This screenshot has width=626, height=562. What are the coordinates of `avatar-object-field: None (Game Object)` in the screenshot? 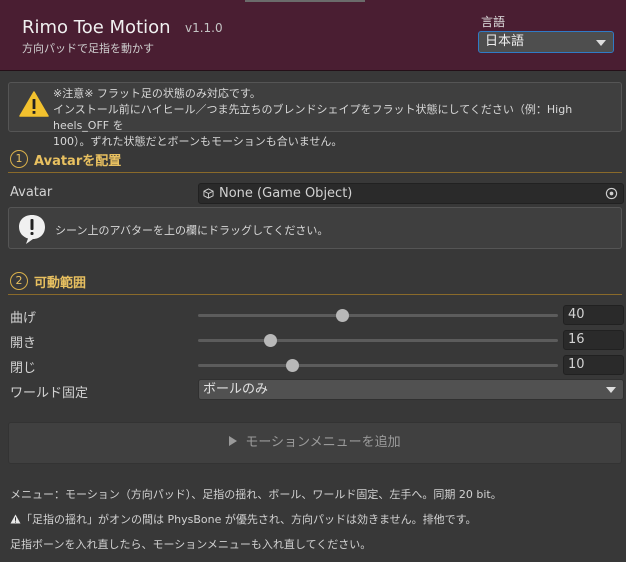 It's located at (411, 193).